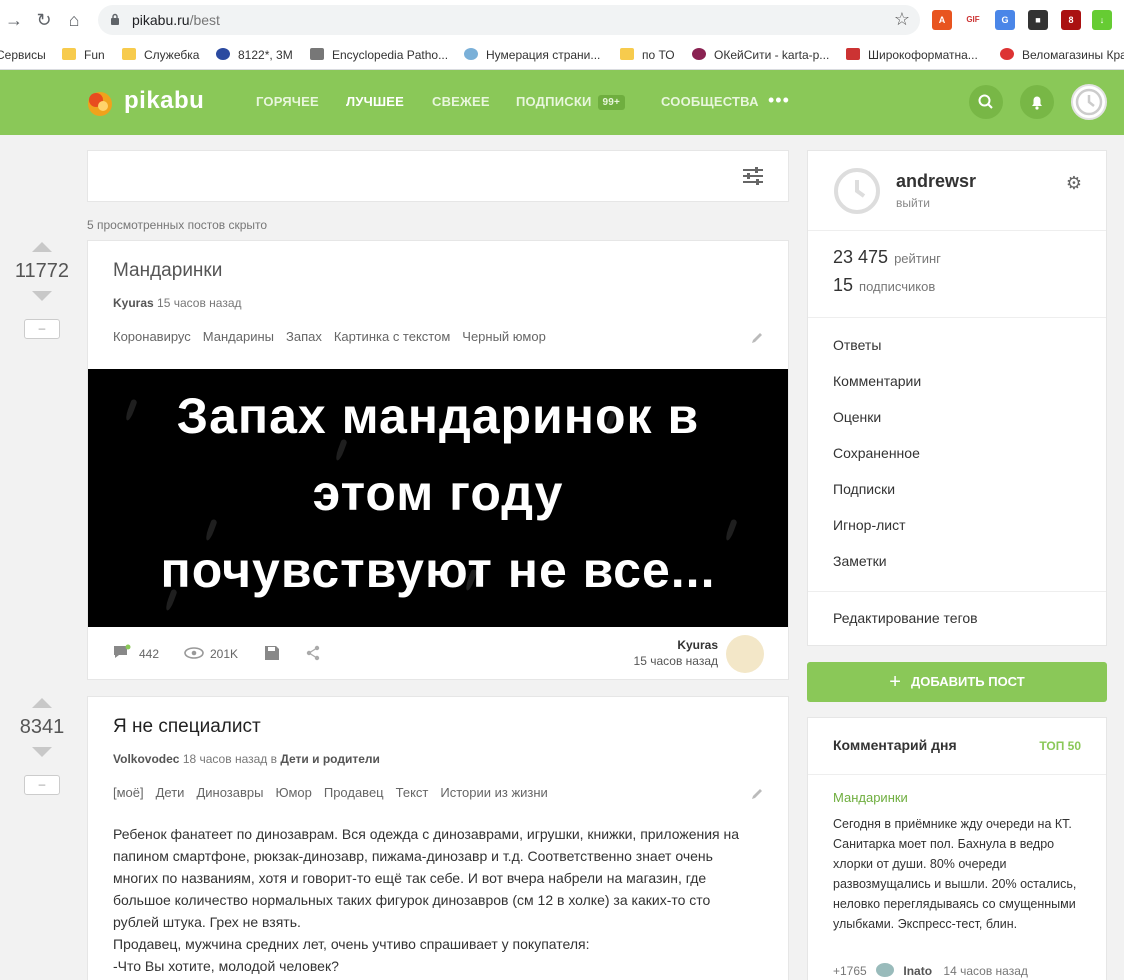  What do you see at coordinates (412, 792) in the screenshot?
I see `tag: Текст` at bounding box center [412, 792].